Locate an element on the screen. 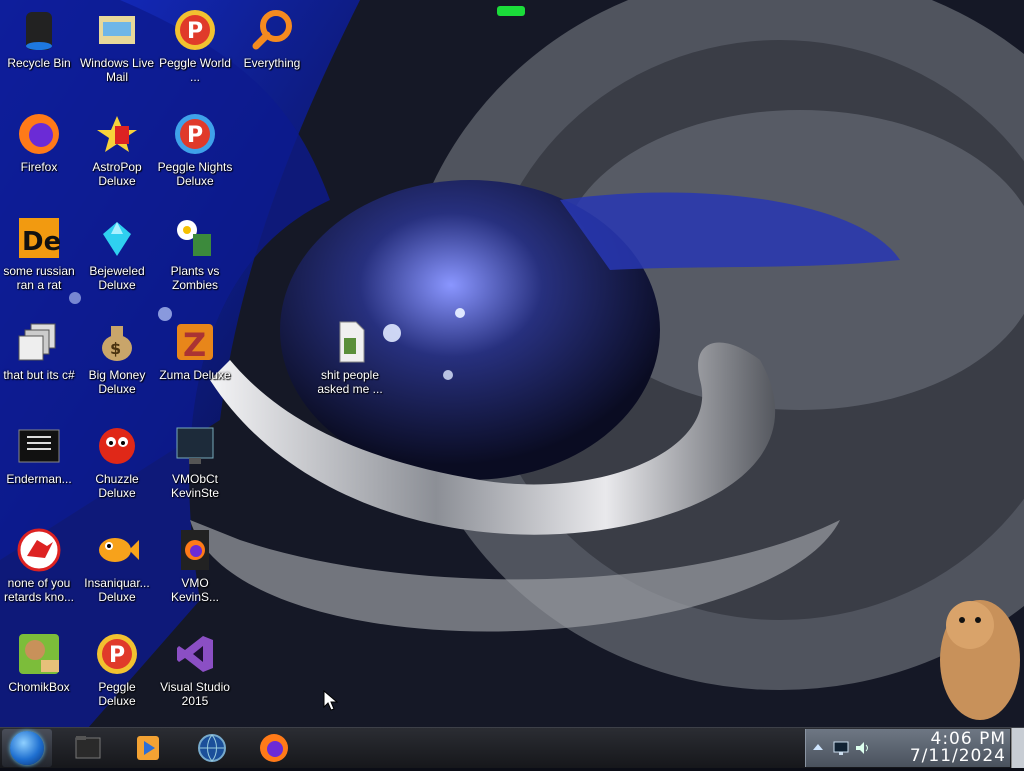 This screenshot has width=1024, height=771. desktop-icon-label: some russian ran a rat is located at coordinates (39, 278).